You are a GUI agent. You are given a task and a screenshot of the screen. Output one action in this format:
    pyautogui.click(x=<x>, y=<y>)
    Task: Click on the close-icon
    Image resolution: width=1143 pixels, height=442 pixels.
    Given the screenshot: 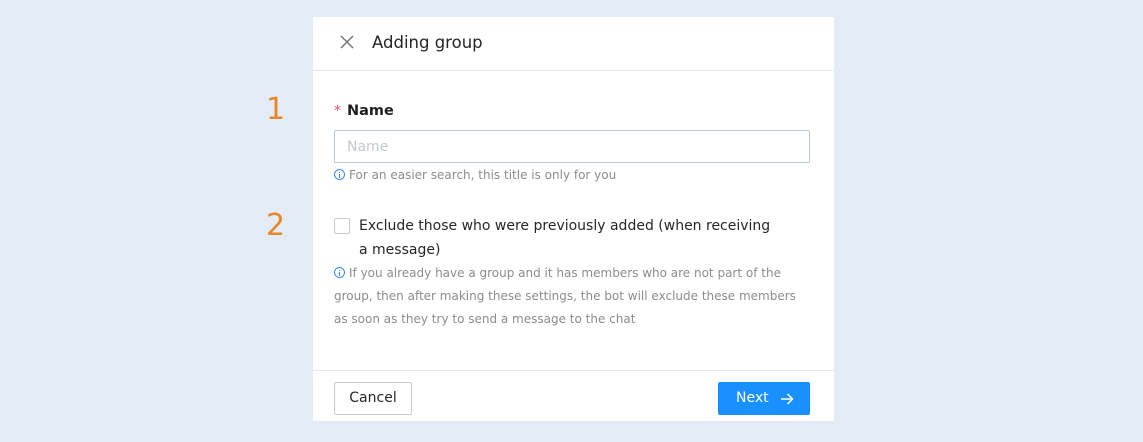 What is the action you would take?
    pyautogui.click(x=347, y=42)
    